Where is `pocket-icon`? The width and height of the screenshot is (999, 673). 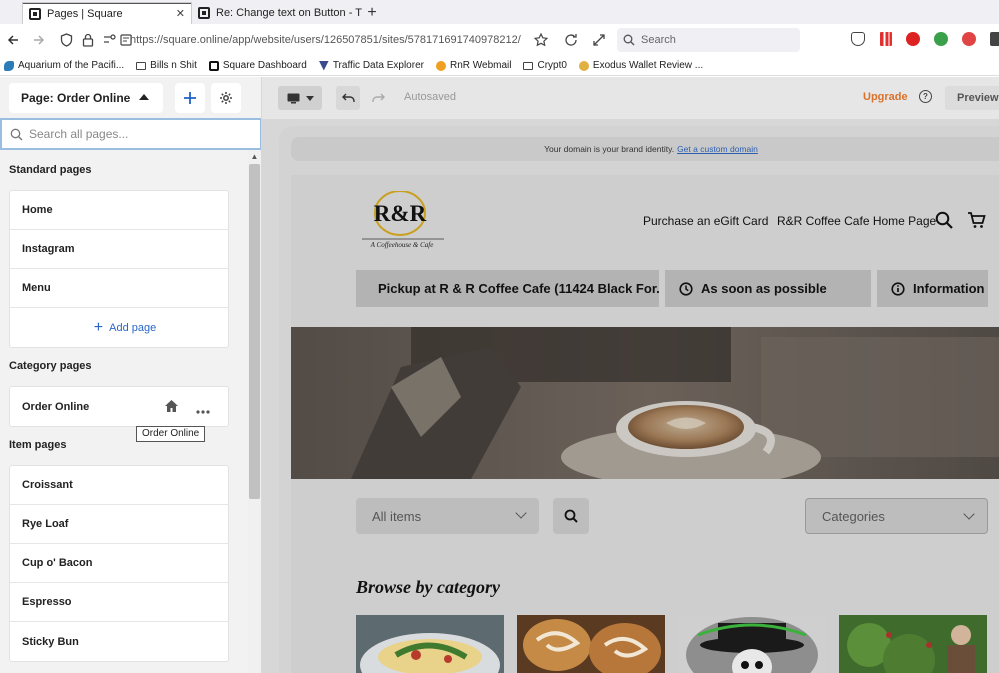
pocket-icon is located at coordinates (858, 39).